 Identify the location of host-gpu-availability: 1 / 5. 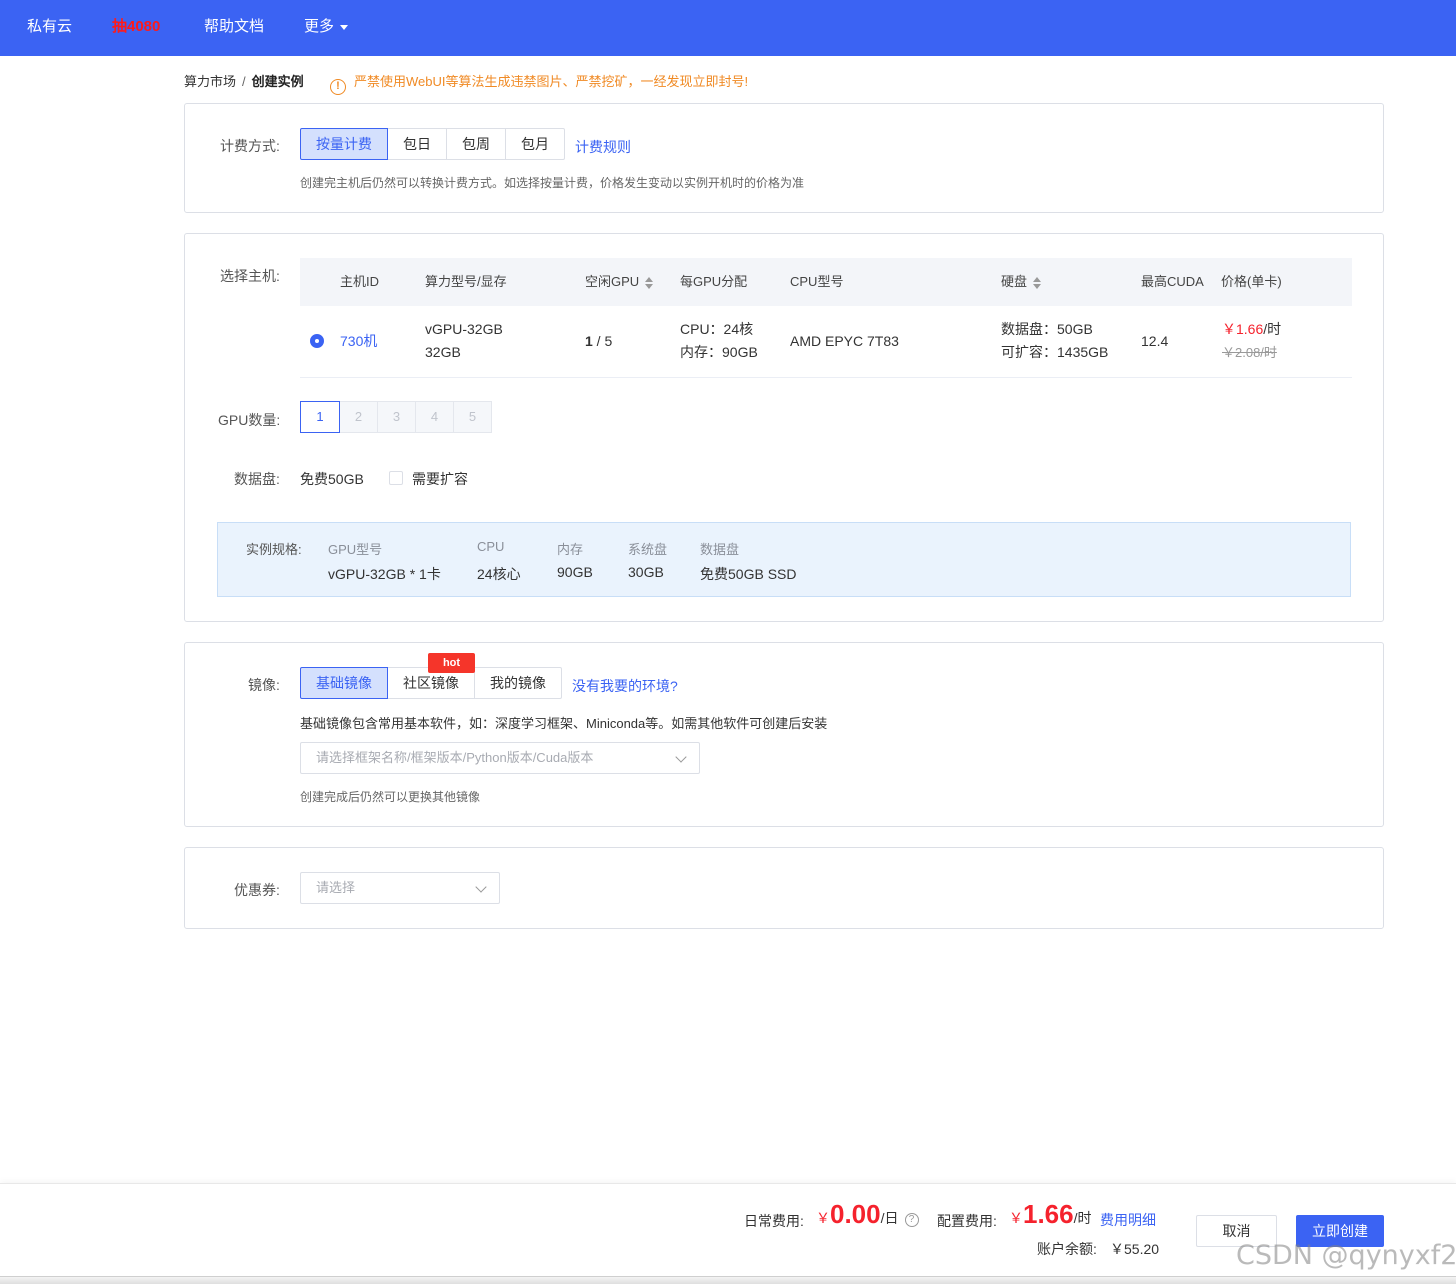
(598, 341).